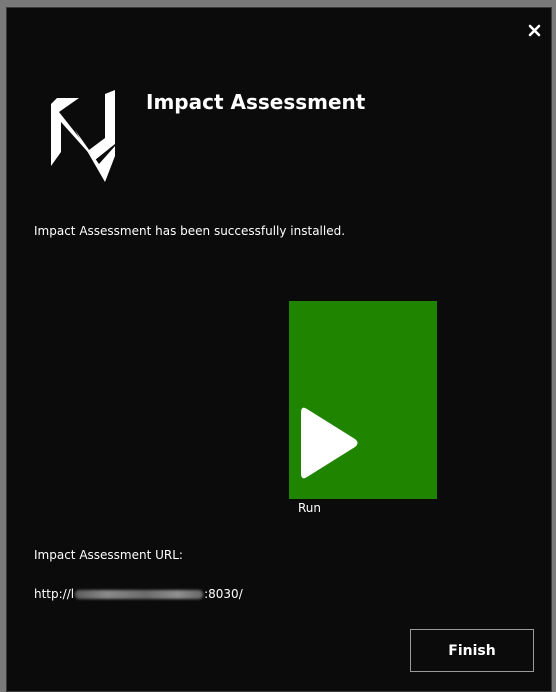 The height and width of the screenshot is (692, 556). What do you see at coordinates (108, 555) in the screenshot?
I see `url-label: Impact Assessment URL:` at bounding box center [108, 555].